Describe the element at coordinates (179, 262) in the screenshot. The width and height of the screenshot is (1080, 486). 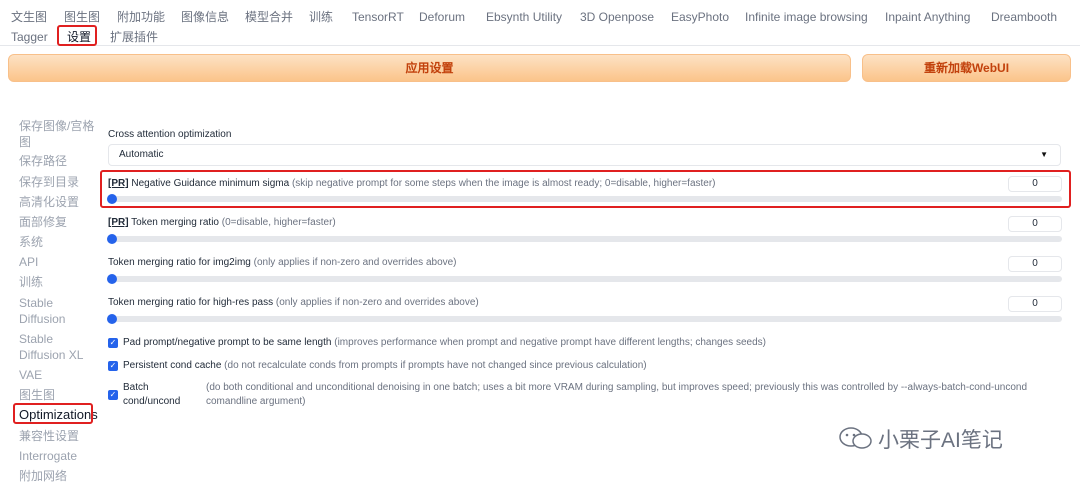
I see `token-merge-img2img-title: Token merging ratio for img2img` at that location.